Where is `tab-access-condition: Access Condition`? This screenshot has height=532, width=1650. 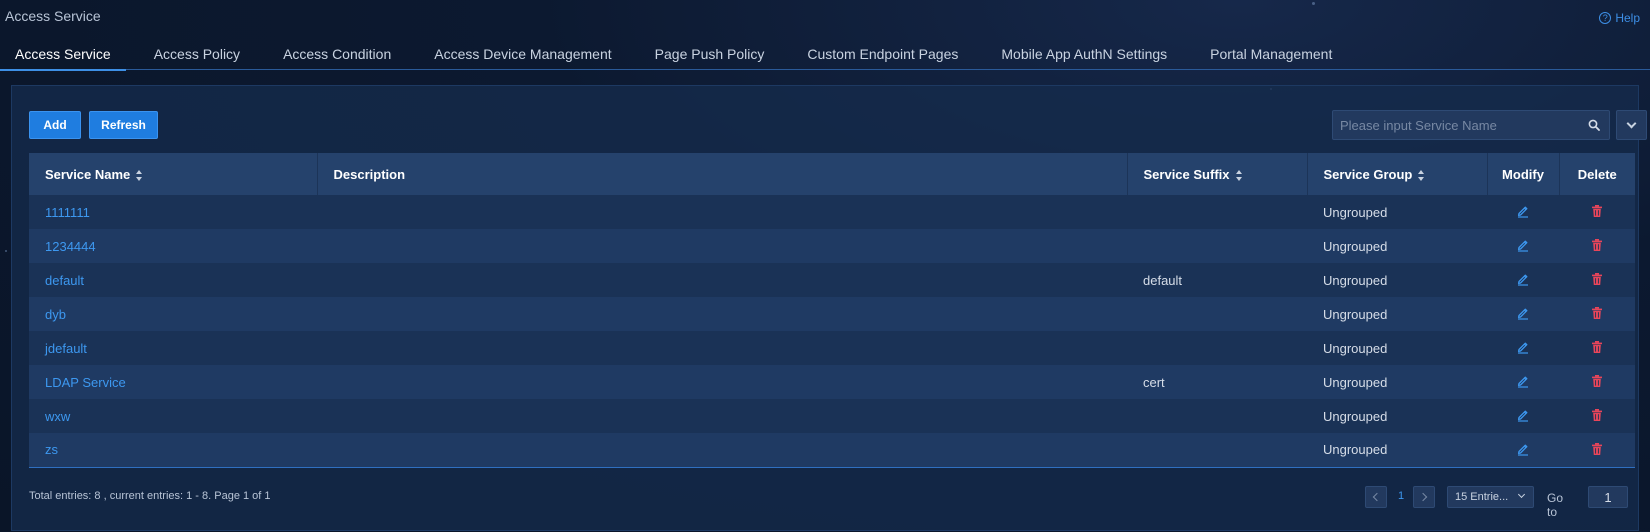
tab-access-condition: Access Condition is located at coordinates (337, 56).